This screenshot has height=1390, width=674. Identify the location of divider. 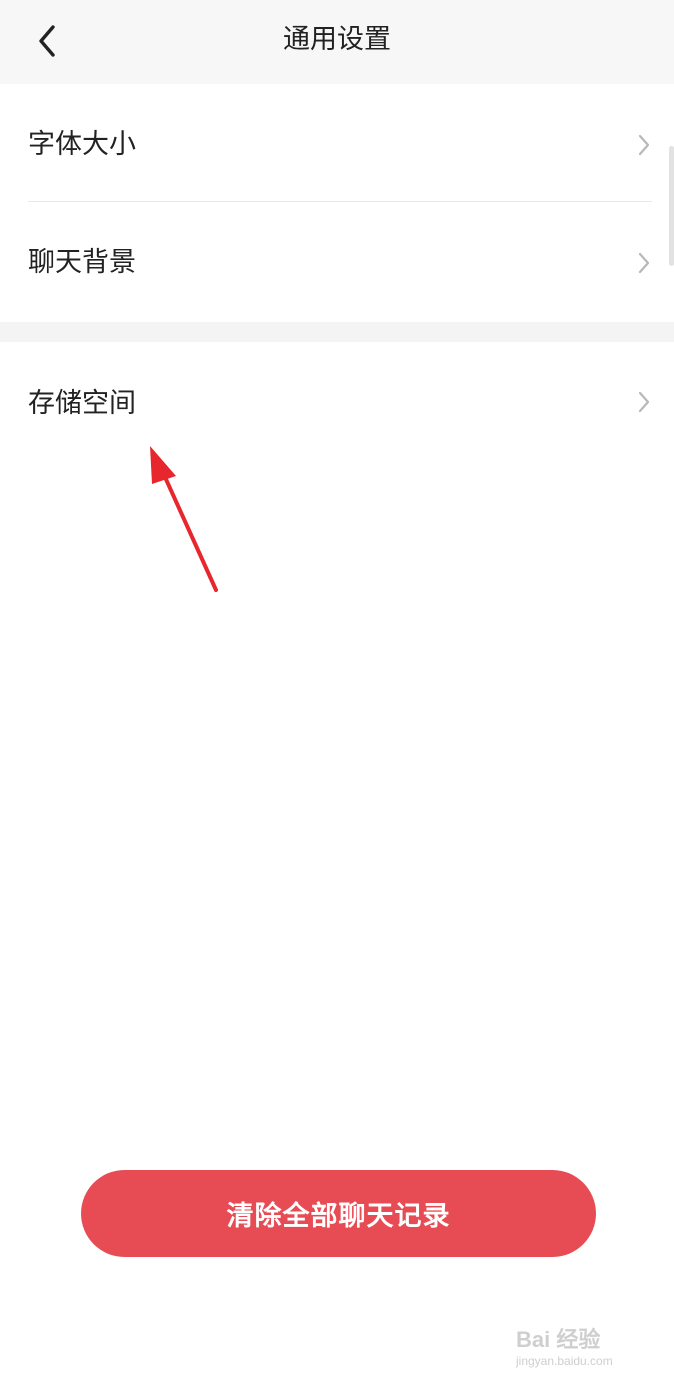
(340, 201).